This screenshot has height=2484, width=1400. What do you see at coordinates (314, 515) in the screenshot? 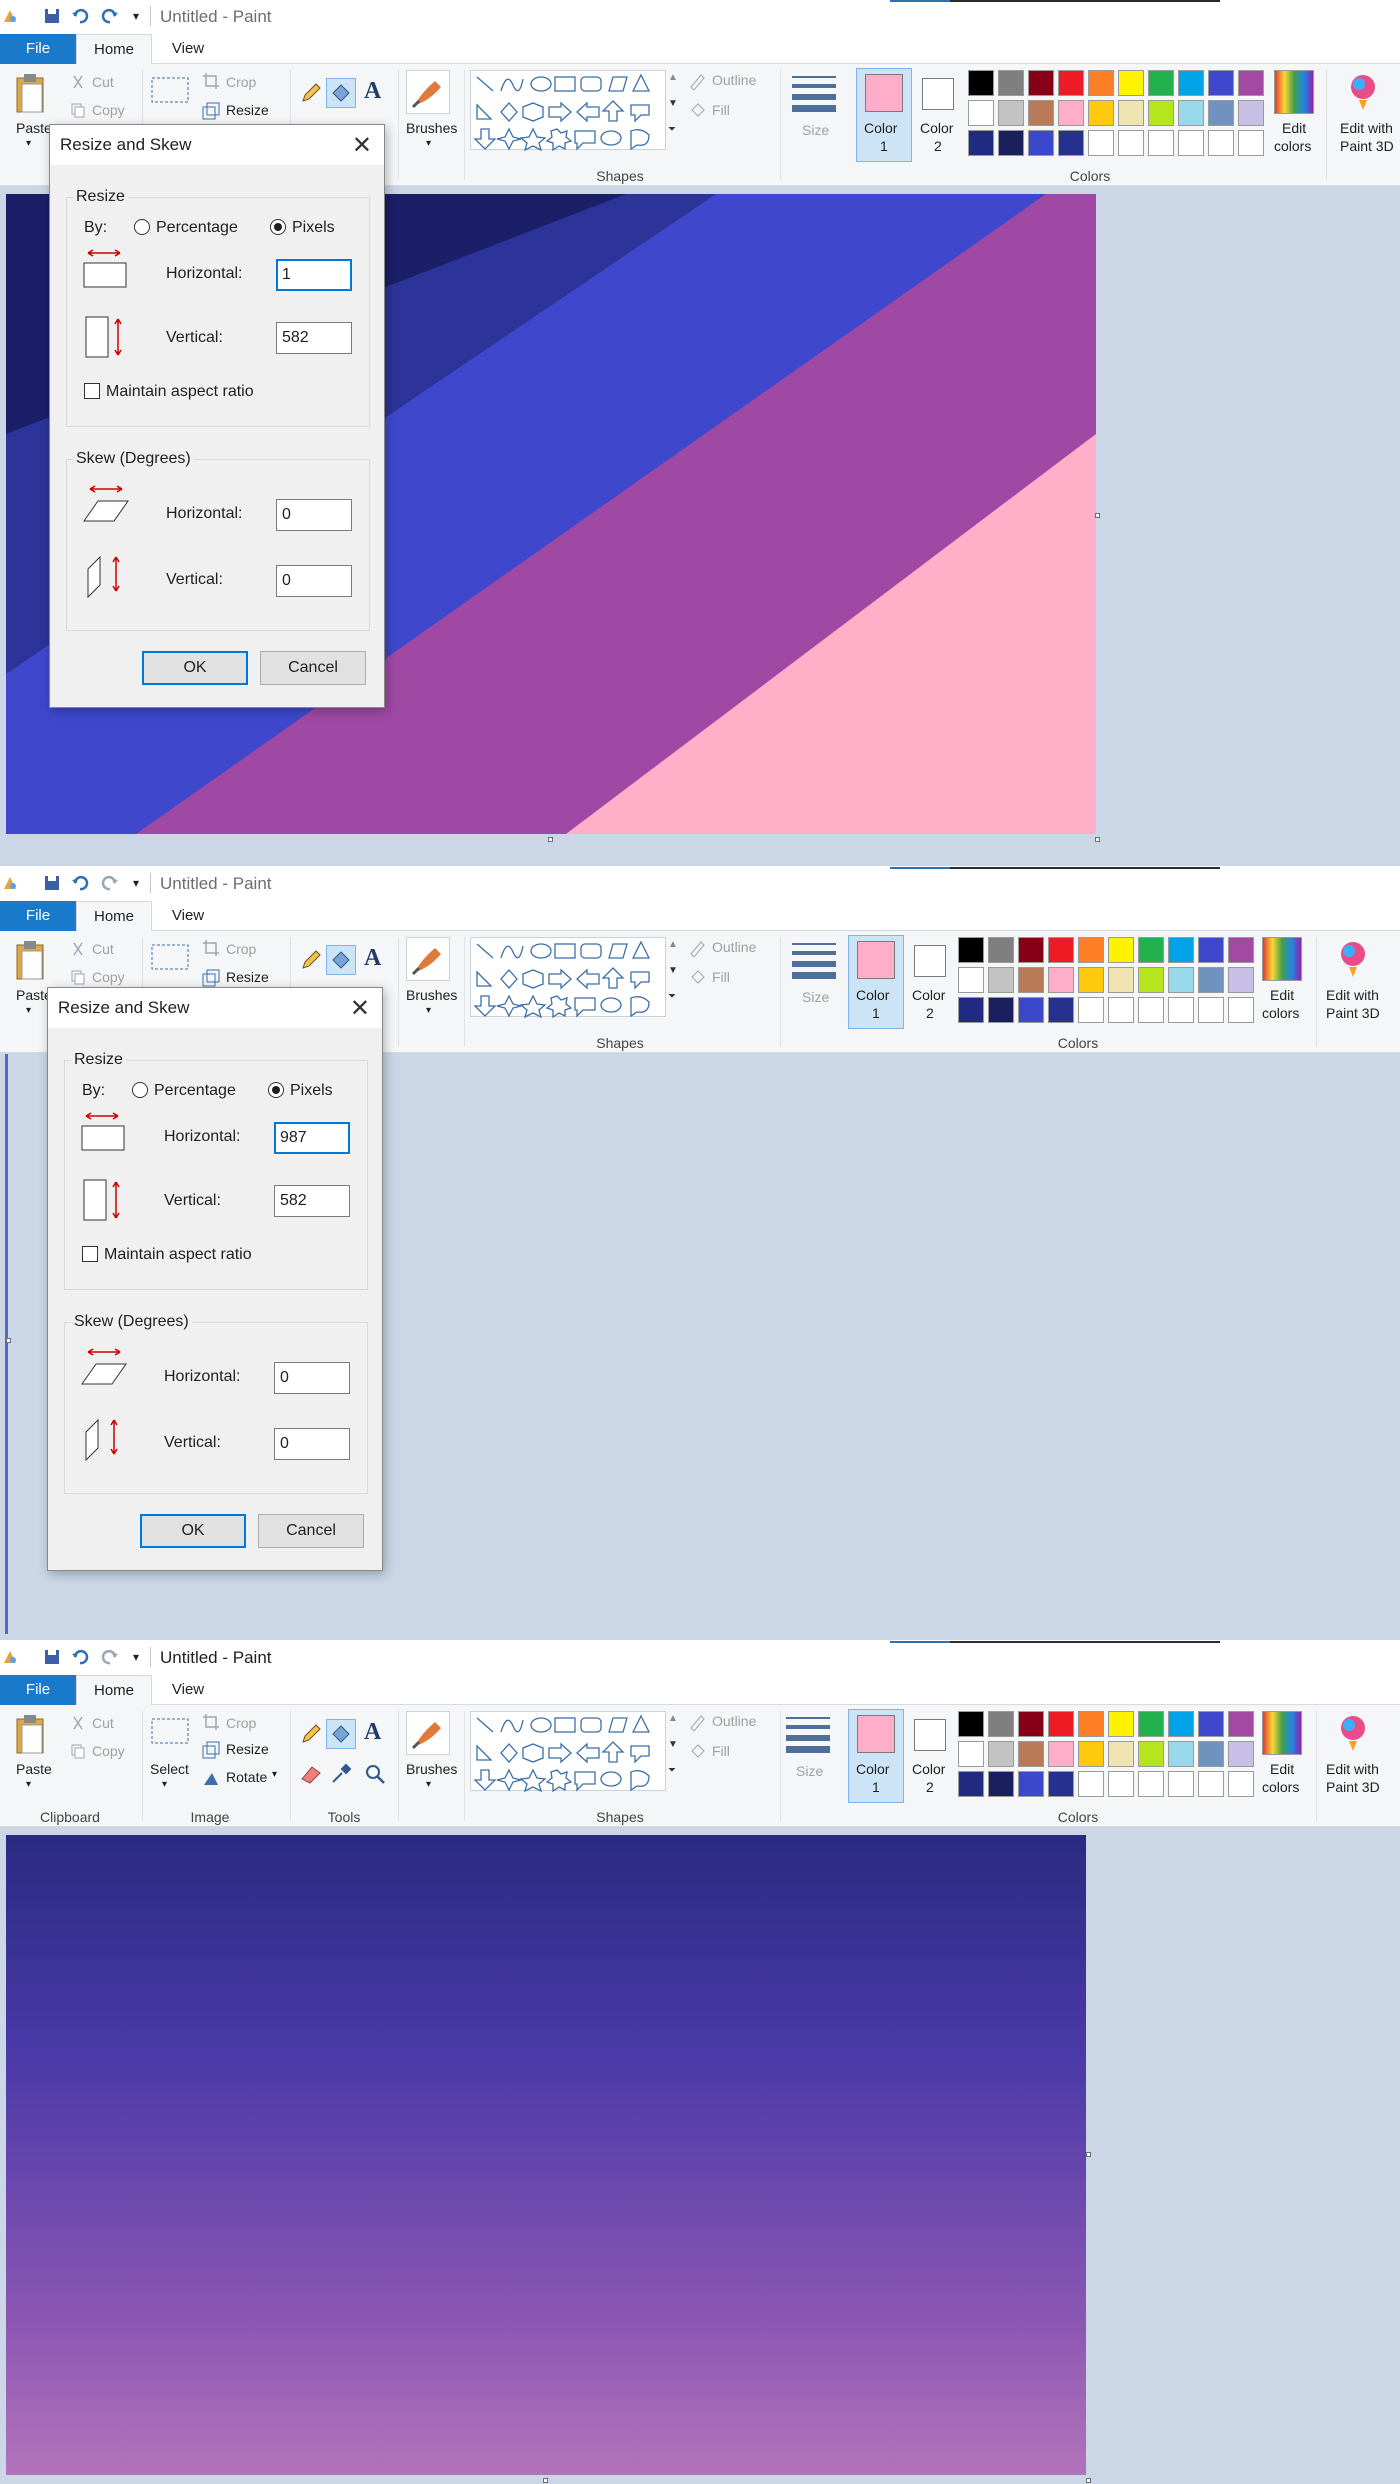
I see `skew-horizontal-input: 0` at bounding box center [314, 515].